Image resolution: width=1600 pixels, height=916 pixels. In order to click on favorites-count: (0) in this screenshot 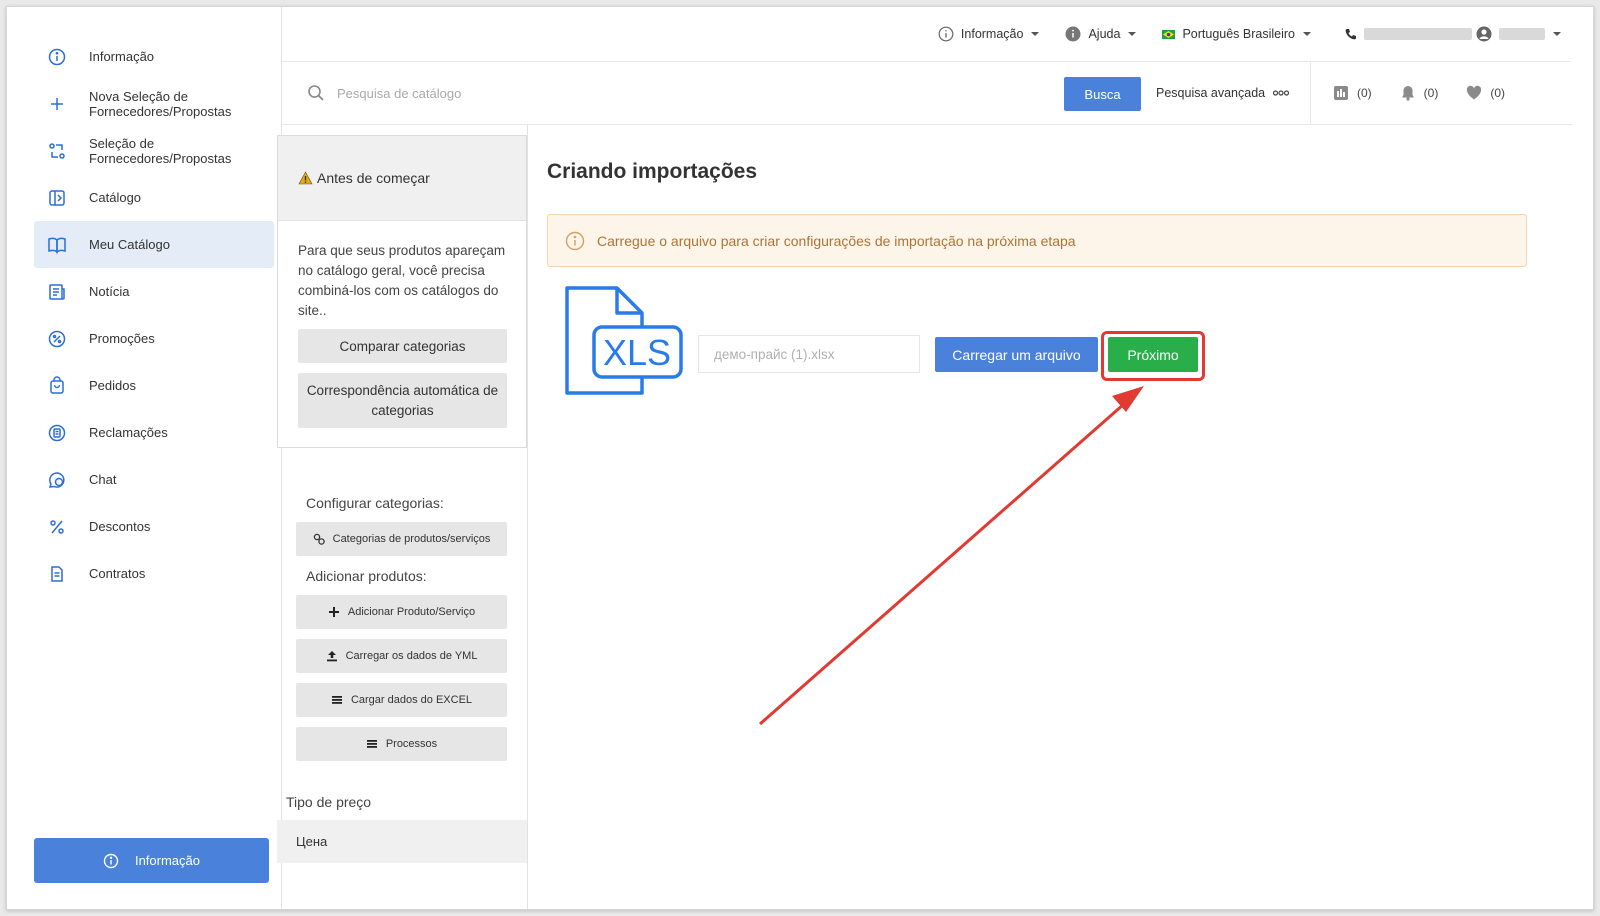, I will do `click(1498, 93)`.